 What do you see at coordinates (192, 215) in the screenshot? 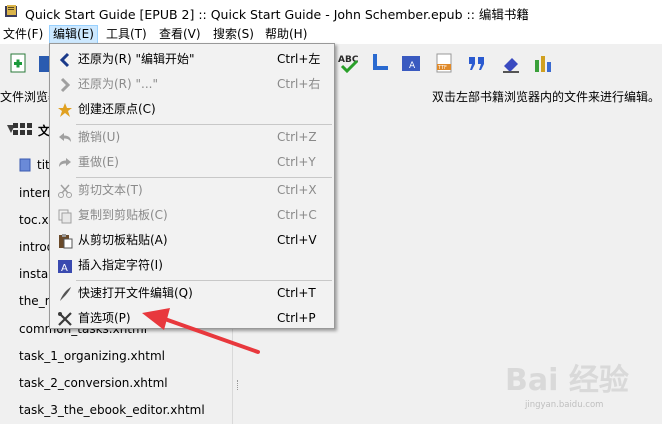
I see `menu-item-copy: 复制到剪贴板(C) Ctrl+C` at bounding box center [192, 215].